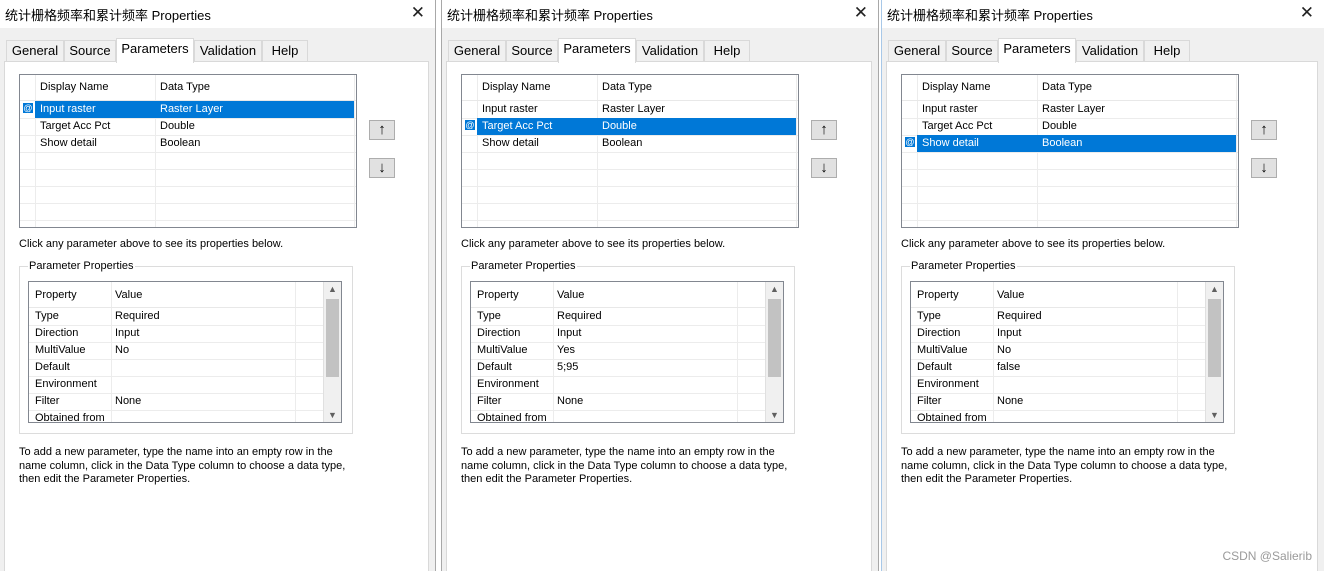 This screenshot has width=1324, height=571. Describe the element at coordinates (567, 367) in the screenshot. I see `property-value: 5;95` at that location.